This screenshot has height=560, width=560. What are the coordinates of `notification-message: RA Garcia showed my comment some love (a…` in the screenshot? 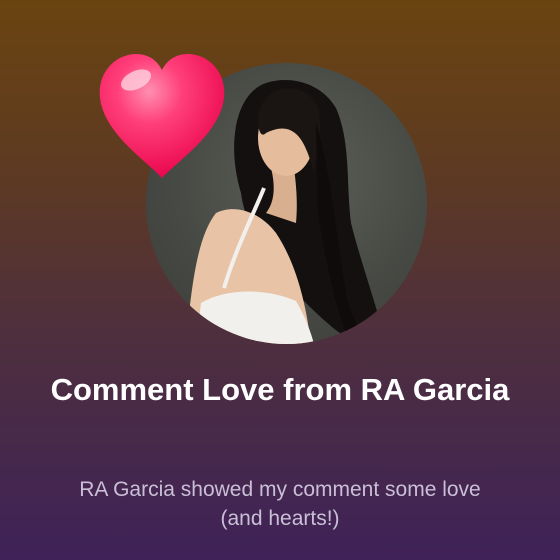 It's located at (280, 504).